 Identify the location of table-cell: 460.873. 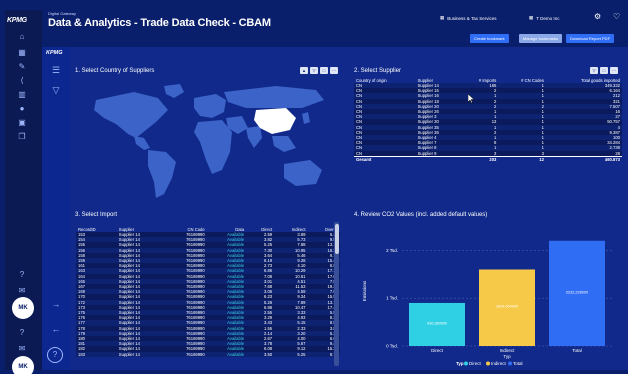
(583, 159).